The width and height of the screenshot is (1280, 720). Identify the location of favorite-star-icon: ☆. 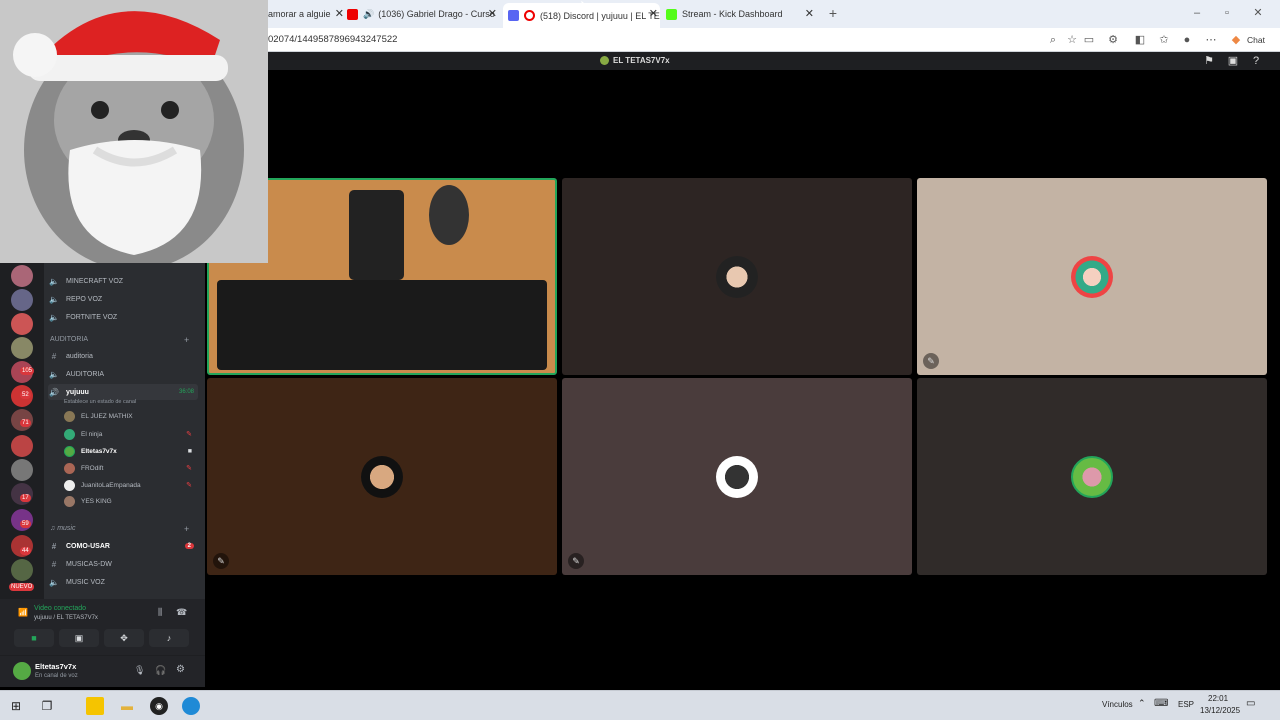
(1072, 40).